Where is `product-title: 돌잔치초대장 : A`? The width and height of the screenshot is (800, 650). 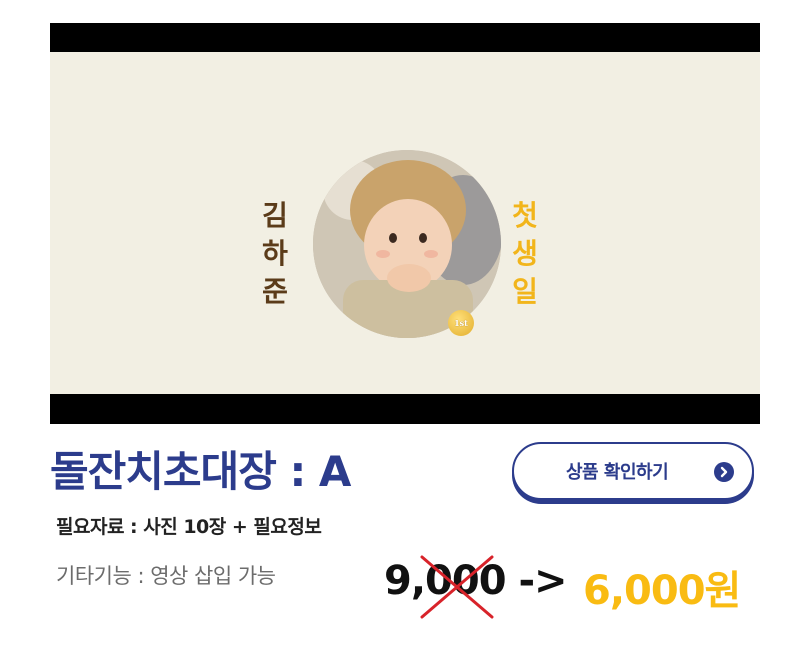
product-title: 돌잔치초대장 : A is located at coordinates (200, 471).